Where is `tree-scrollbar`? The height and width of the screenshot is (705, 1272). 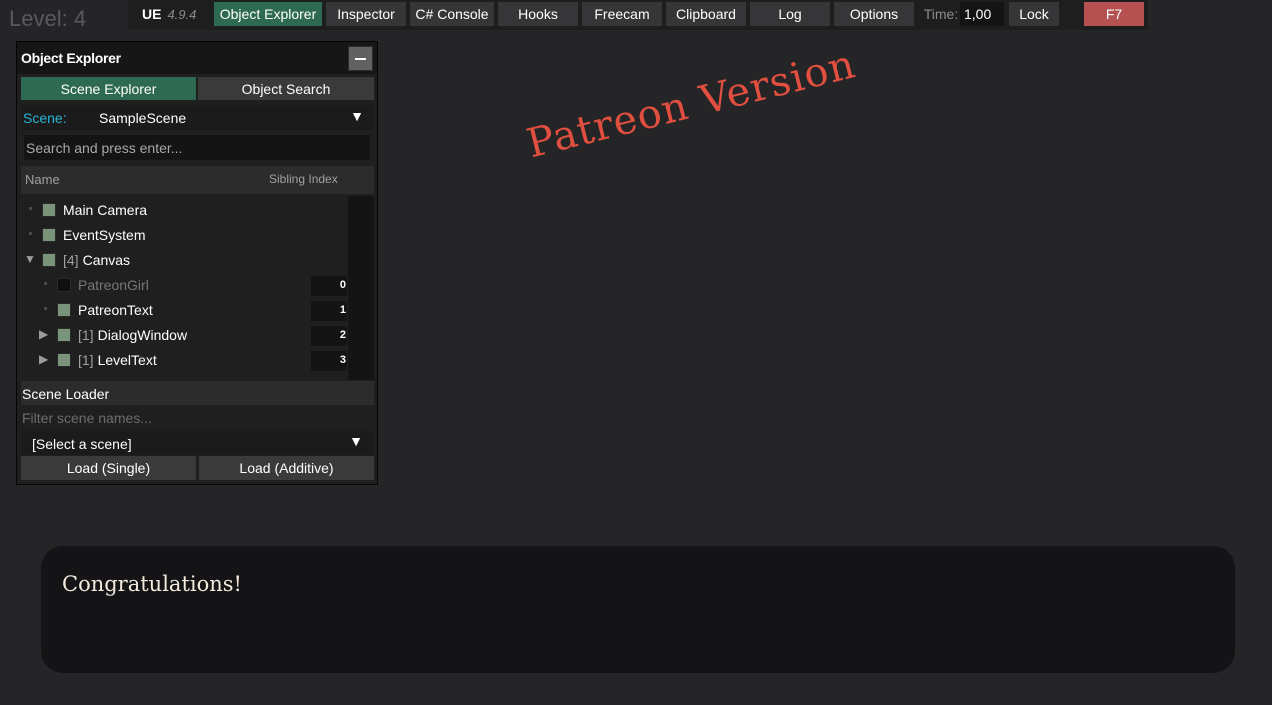
tree-scrollbar is located at coordinates (361, 288).